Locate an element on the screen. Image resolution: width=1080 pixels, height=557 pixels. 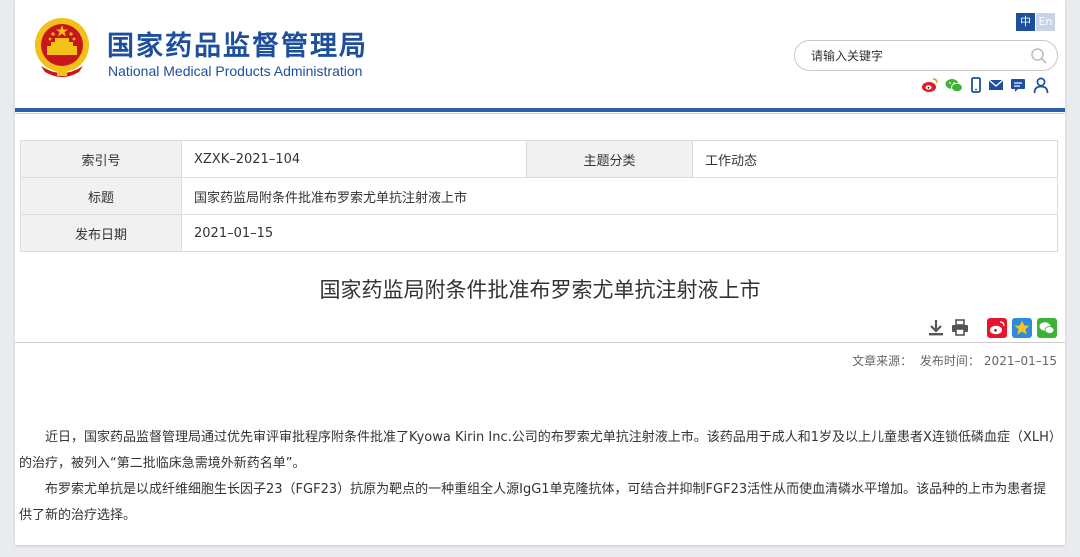
article-meta: 文章来源： 发布时间： 2021–01–15 is located at coordinates (952, 360).